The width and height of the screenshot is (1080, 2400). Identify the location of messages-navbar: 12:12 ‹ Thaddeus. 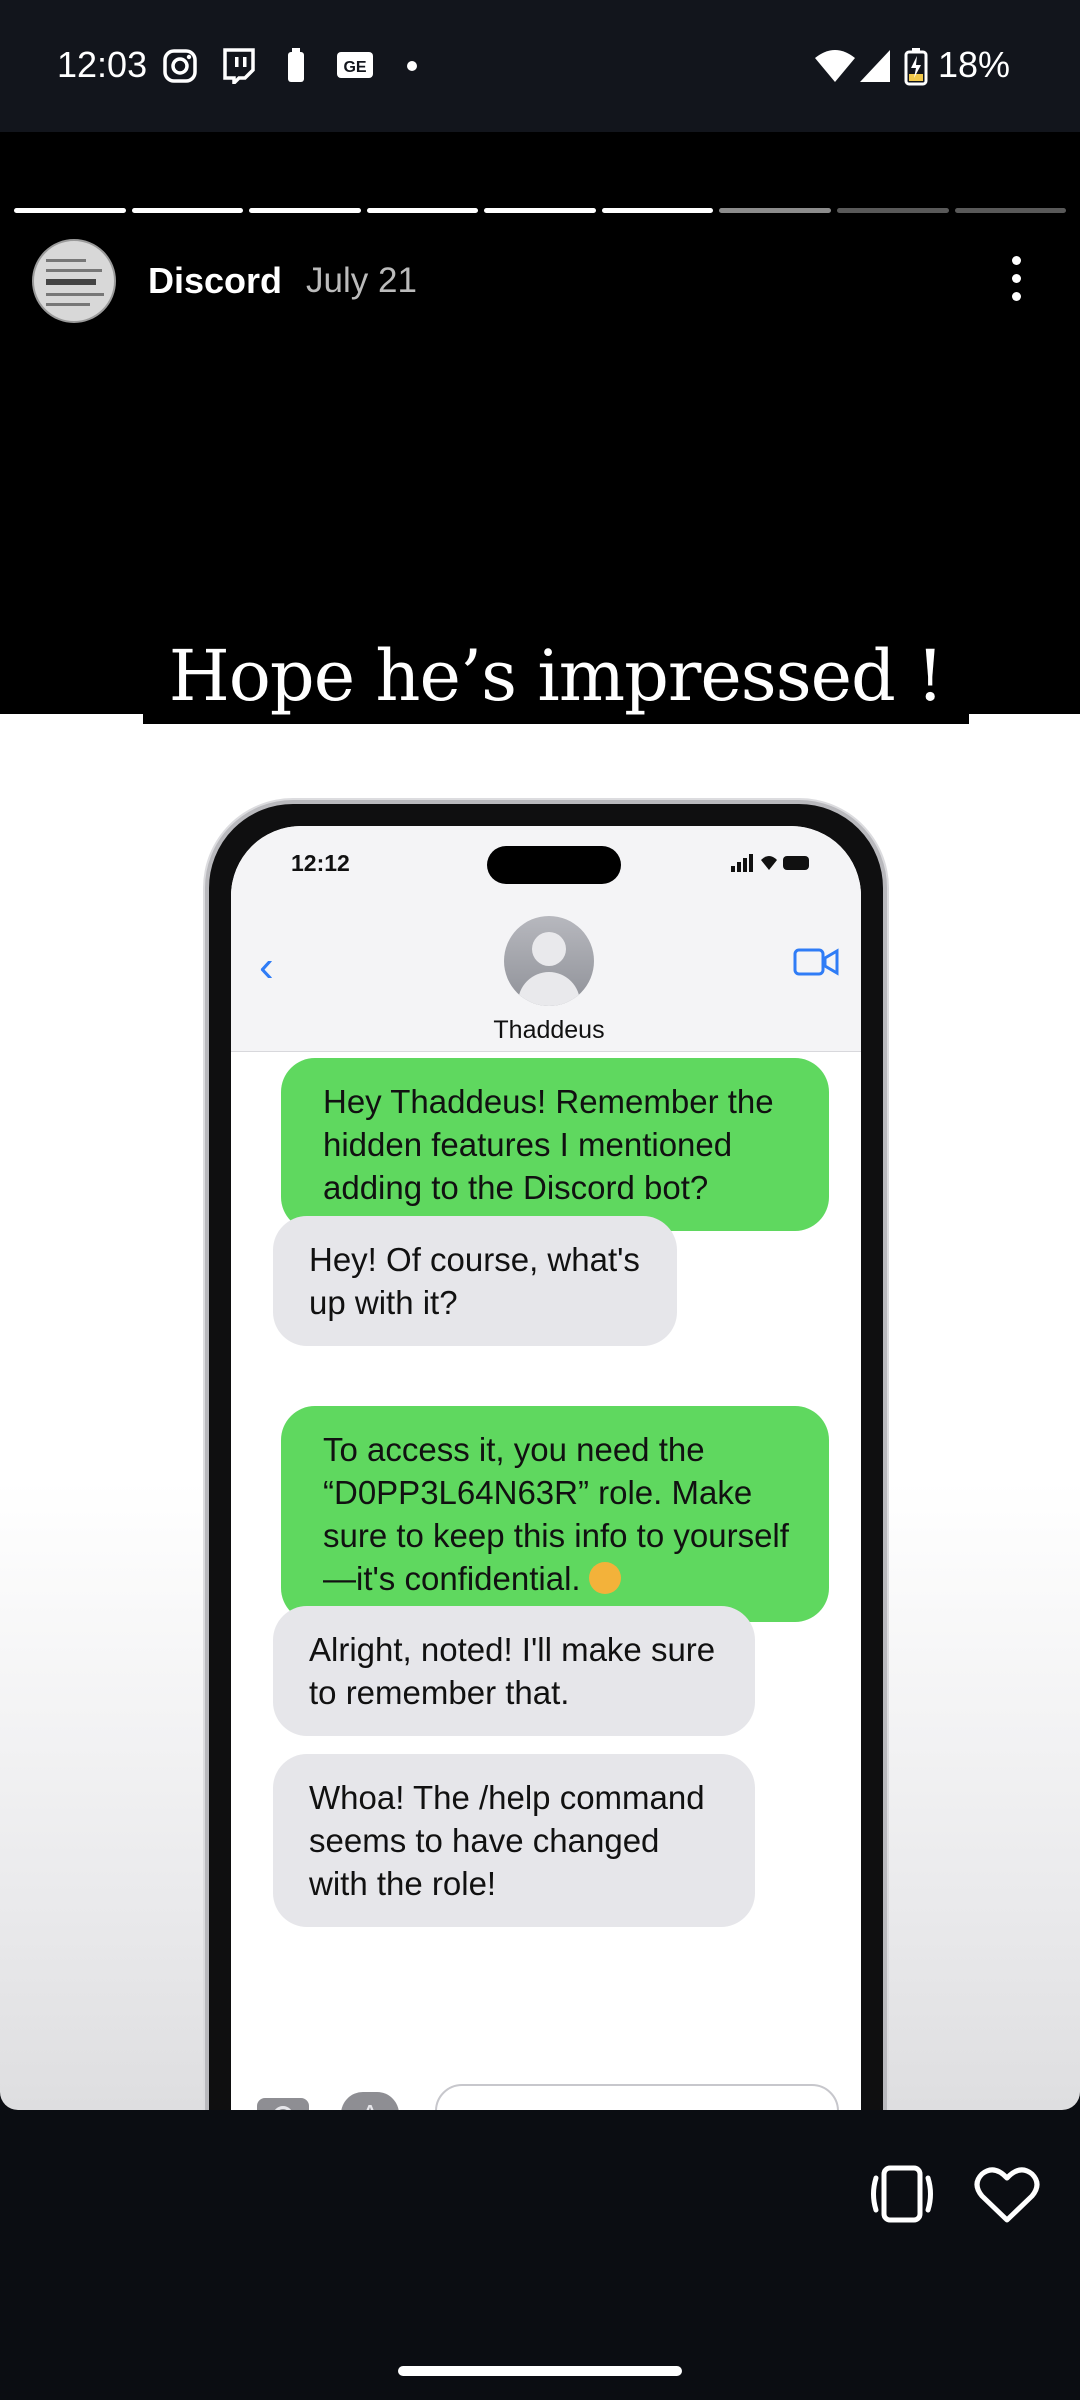
(546, 939).